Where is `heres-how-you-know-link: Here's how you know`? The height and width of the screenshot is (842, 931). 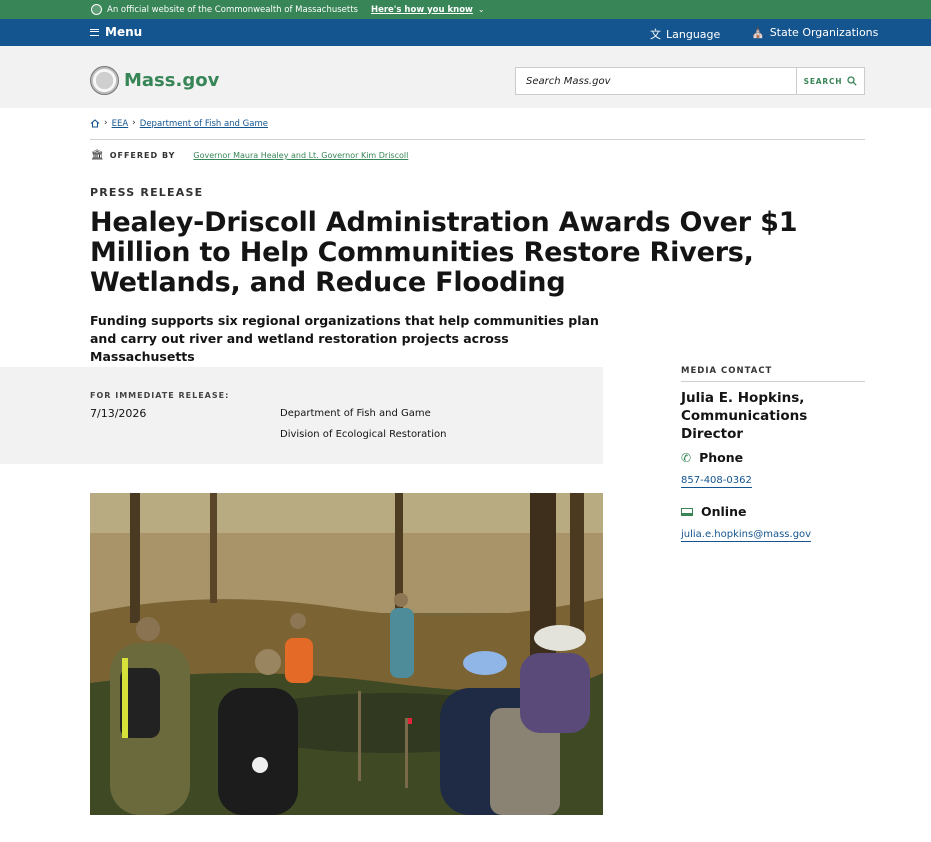
heres-how-you-know-link: Here's how you know is located at coordinates (422, 10).